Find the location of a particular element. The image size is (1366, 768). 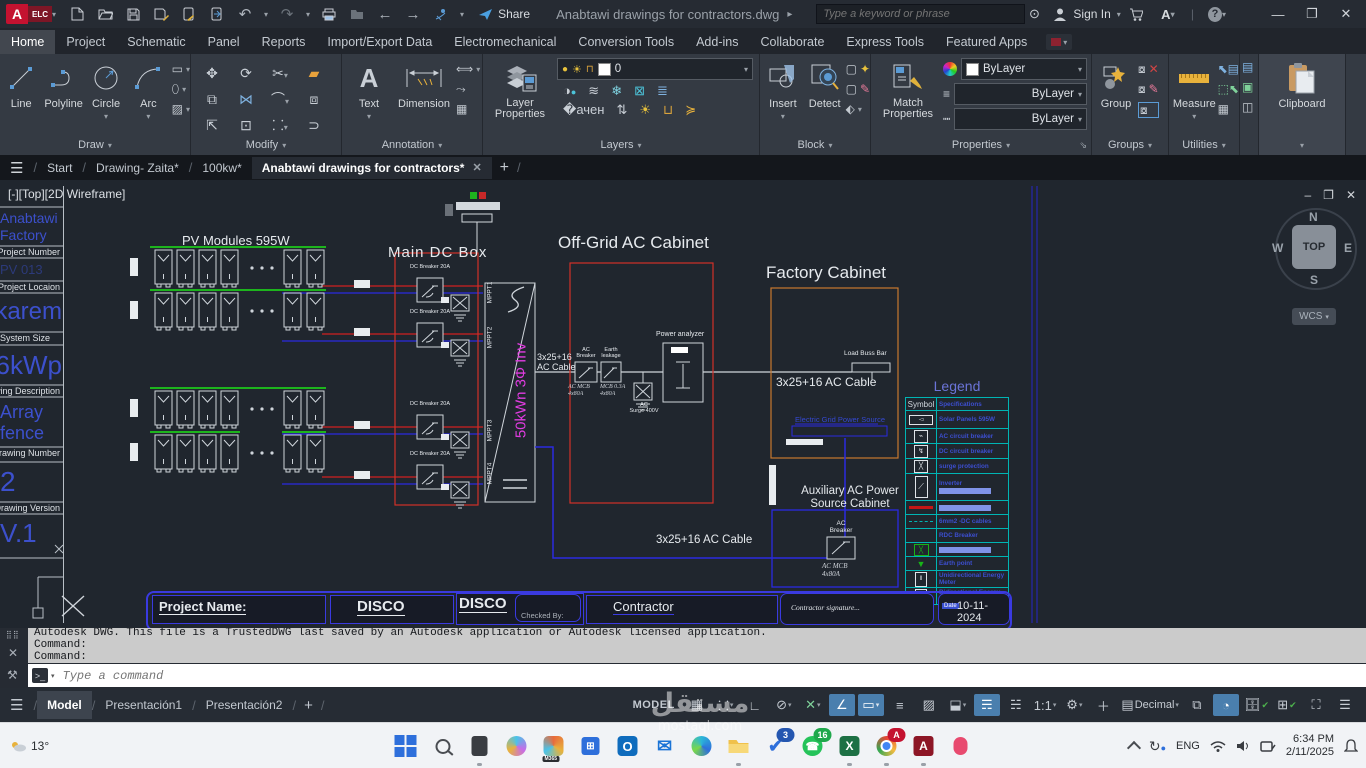

search-icon: ⊙ is located at coordinates (1034, 14).